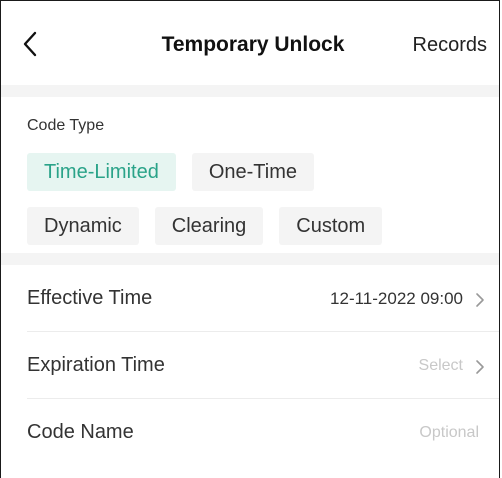  Describe the element at coordinates (209, 226) in the screenshot. I see `code-type-clearing: Clearing` at that location.